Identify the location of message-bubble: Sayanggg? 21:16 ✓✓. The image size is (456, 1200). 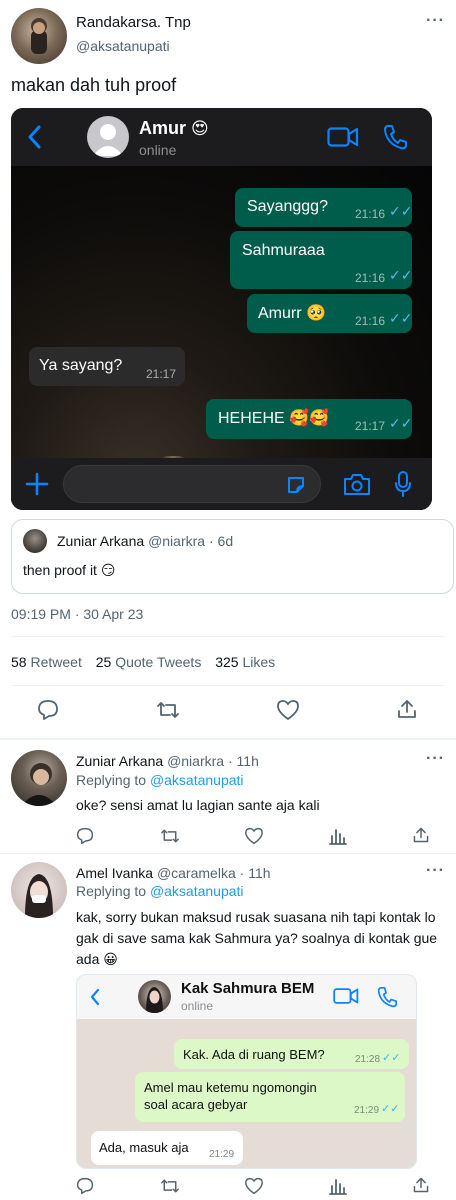
(323, 207).